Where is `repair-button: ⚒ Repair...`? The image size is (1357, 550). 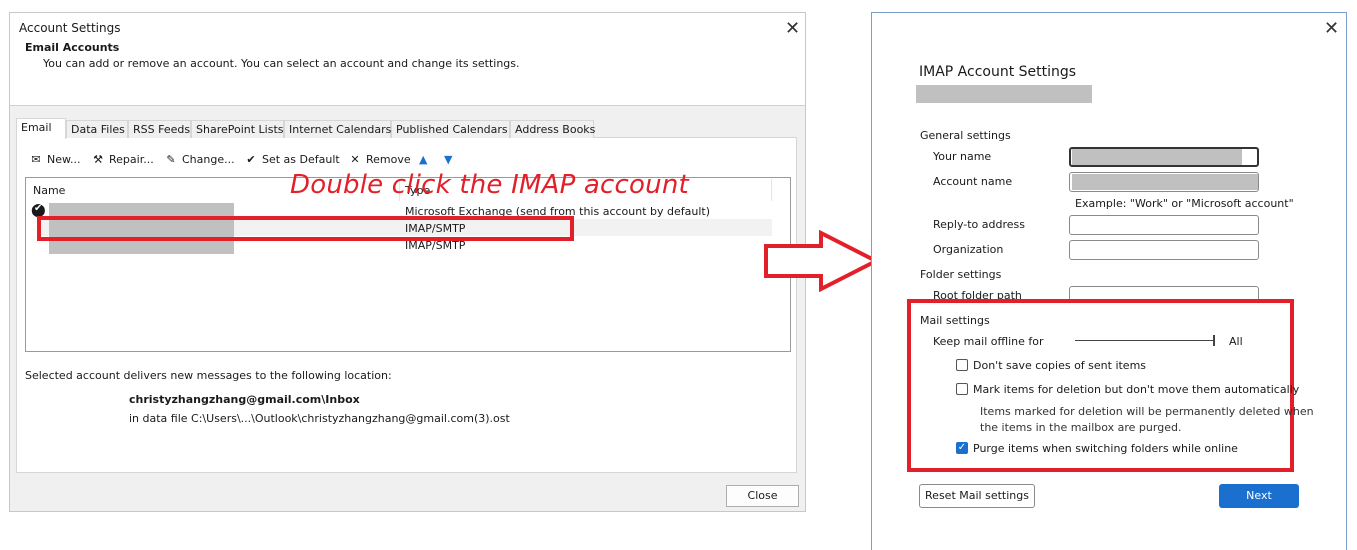
repair-button: ⚒ Repair... is located at coordinates (122, 159).